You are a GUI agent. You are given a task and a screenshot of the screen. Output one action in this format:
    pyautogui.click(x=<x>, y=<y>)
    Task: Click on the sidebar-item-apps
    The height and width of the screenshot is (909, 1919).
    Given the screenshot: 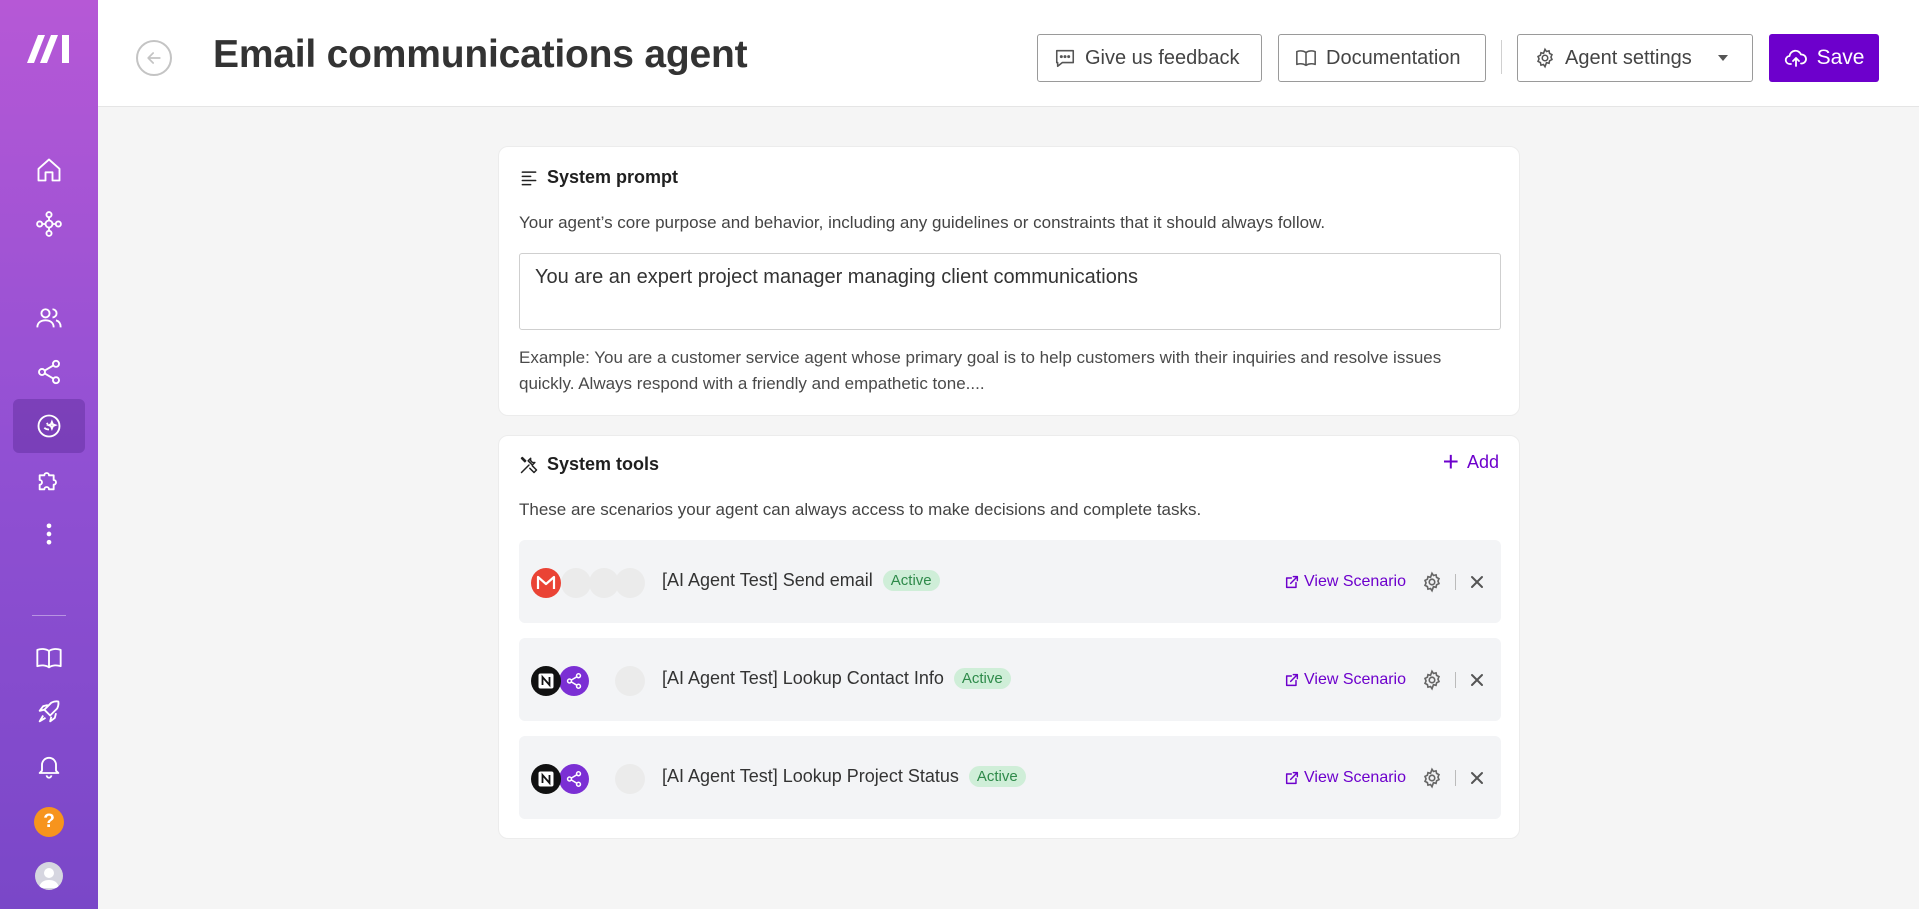 What is the action you would take?
    pyautogui.click(x=49, y=480)
    